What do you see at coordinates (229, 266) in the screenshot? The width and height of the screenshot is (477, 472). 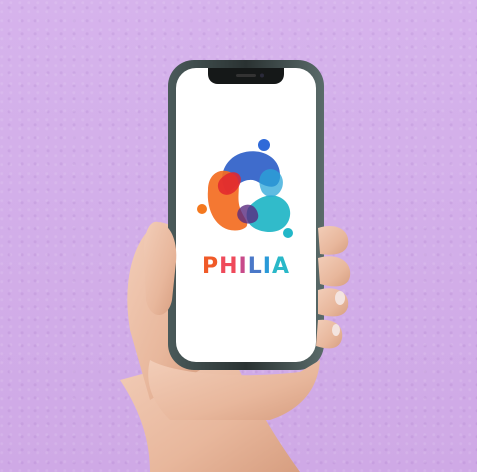 I see `brand-letter: H` at bounding box center [229, 266].